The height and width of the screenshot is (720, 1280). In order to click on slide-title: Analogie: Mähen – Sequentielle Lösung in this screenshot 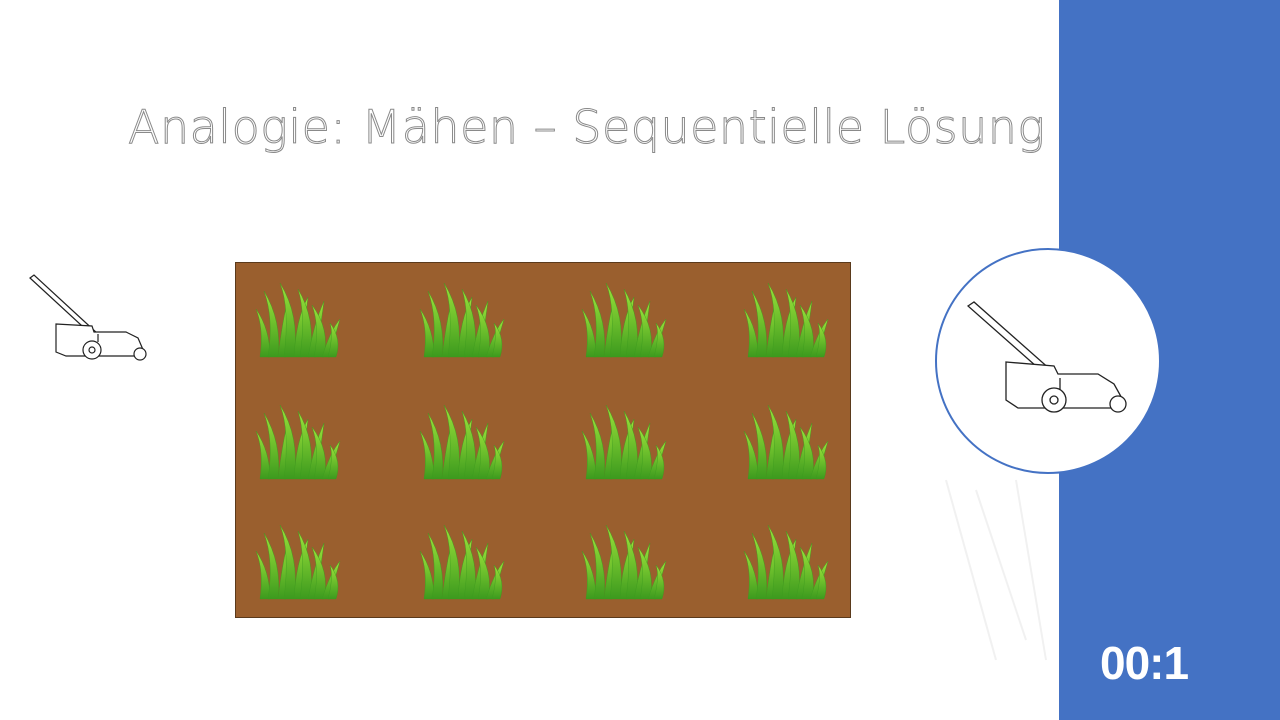, I will do `click(587, 127)`.